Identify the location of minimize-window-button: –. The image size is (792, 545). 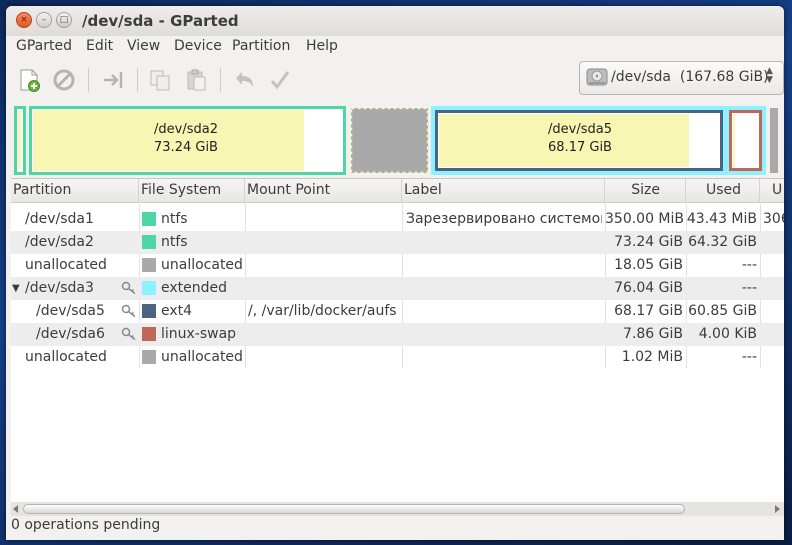
(44, 20).